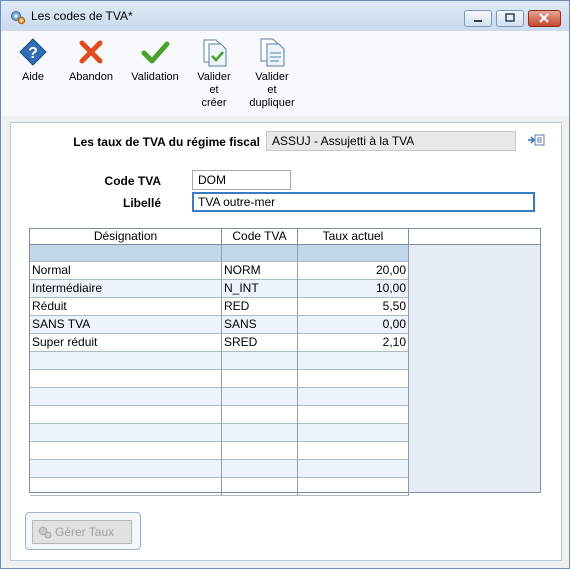 Image resolution: width=570 pixels, height=569 pixels. I want to click on table-row: Super réduit SRED 2,10, so click(219, 343).